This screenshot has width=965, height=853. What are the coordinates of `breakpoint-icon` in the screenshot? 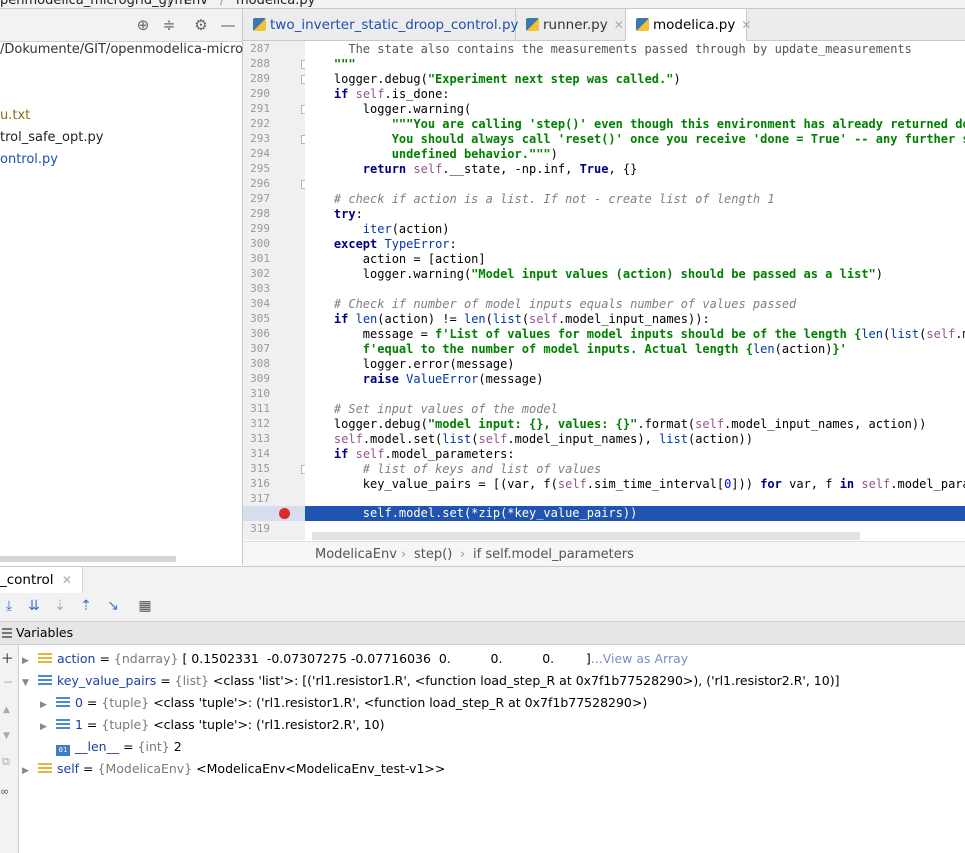 It's located at (284, 513).